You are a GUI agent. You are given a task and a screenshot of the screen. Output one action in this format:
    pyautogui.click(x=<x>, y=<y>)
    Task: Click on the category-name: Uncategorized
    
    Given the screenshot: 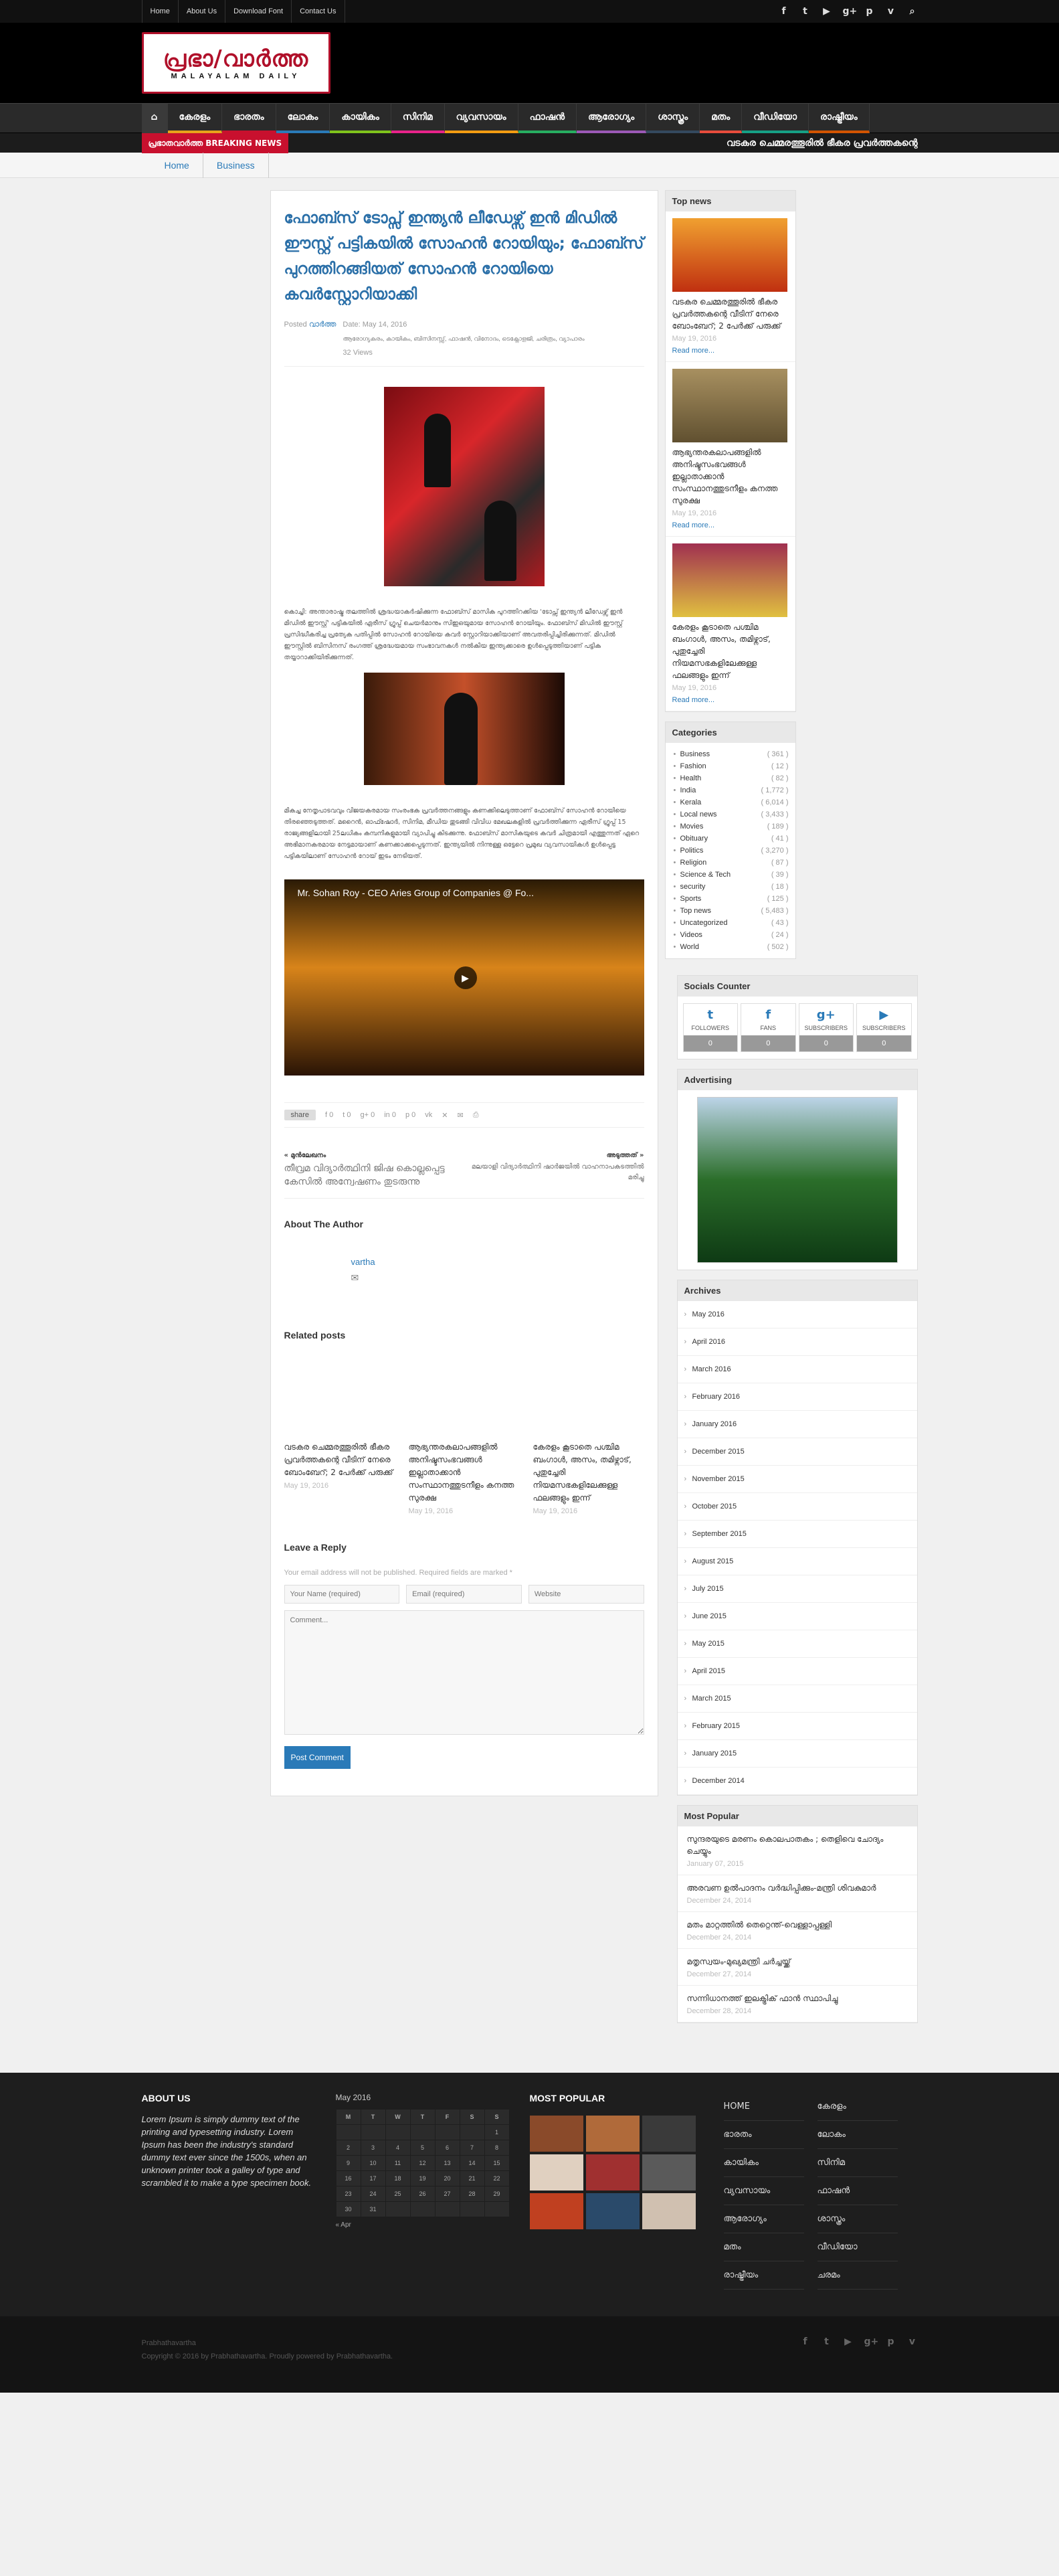 What is the action you would take?
    pyautogui.click(x=704, y=923)
    